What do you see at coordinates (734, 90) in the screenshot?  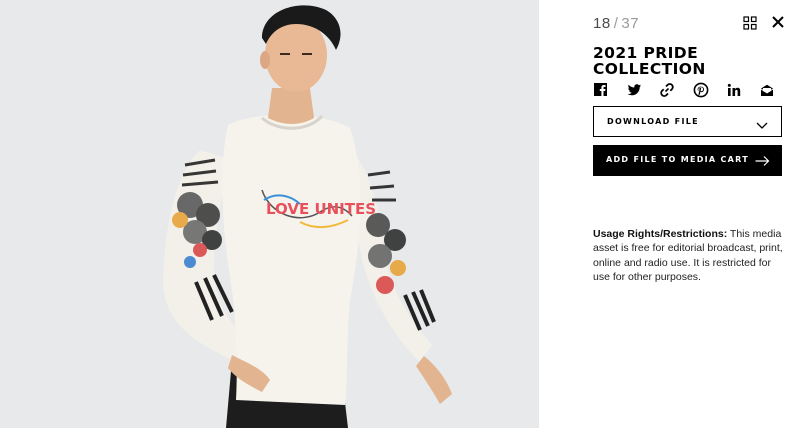 I see `linkedin-icon` at bounding box center [734, 90].